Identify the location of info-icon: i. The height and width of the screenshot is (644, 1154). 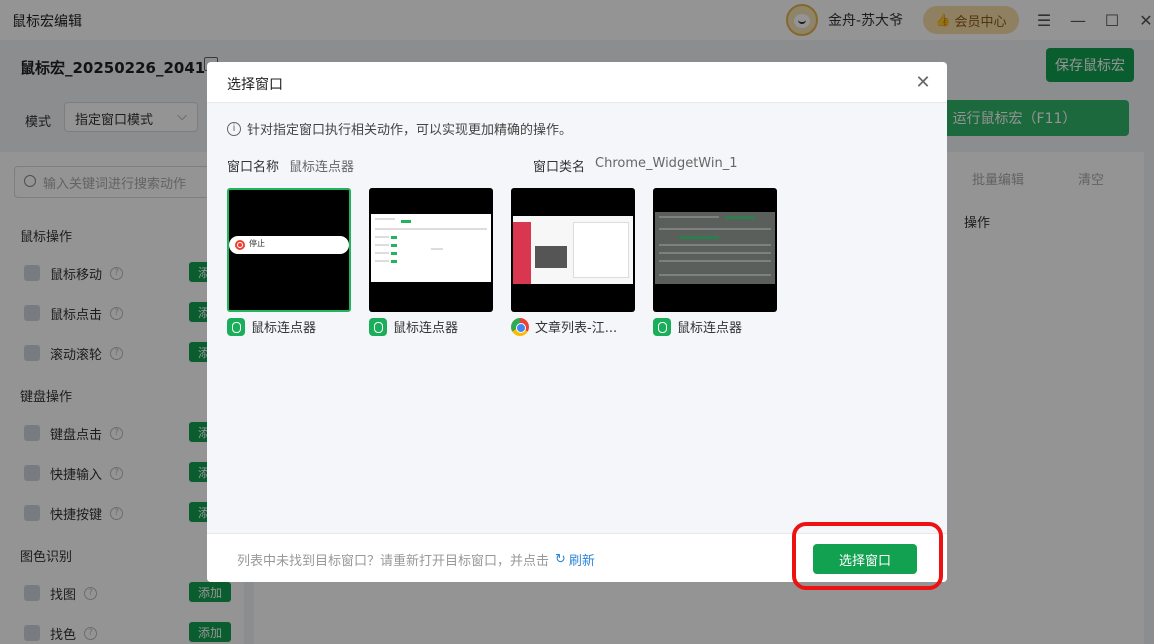
(234, 128).